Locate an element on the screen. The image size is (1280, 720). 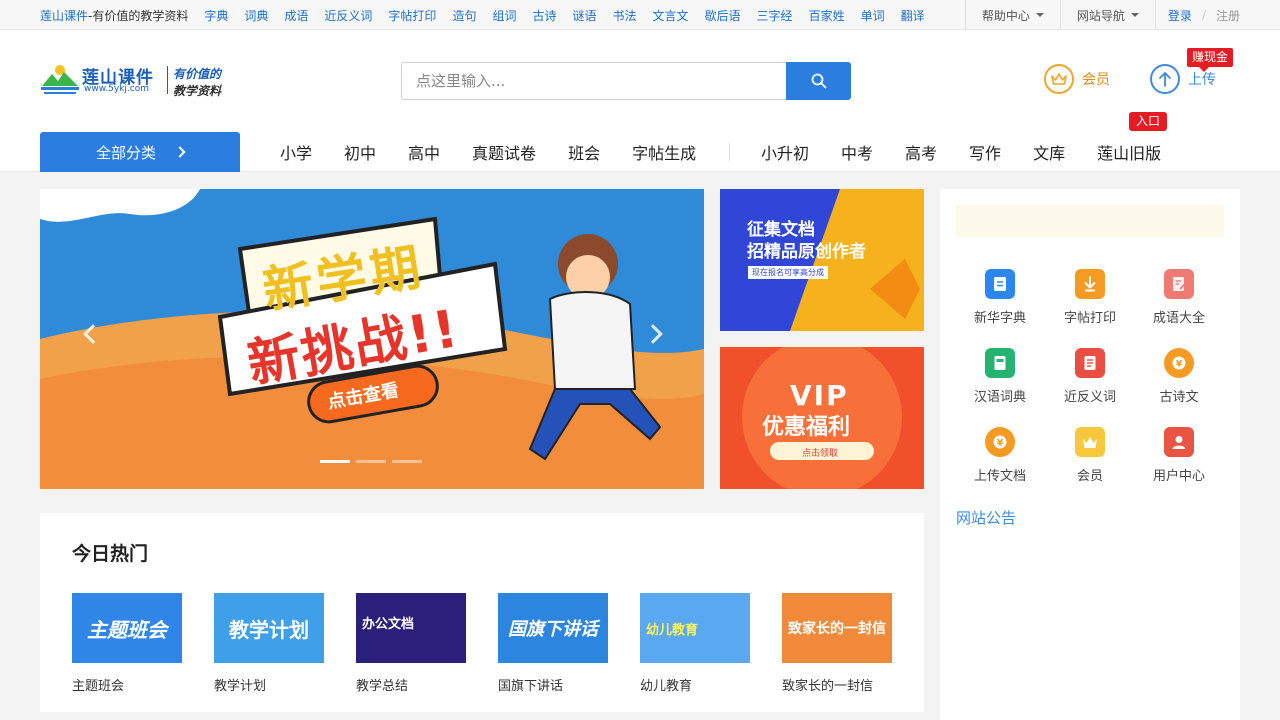
carousel-dots is located at coordinates (374, 461).